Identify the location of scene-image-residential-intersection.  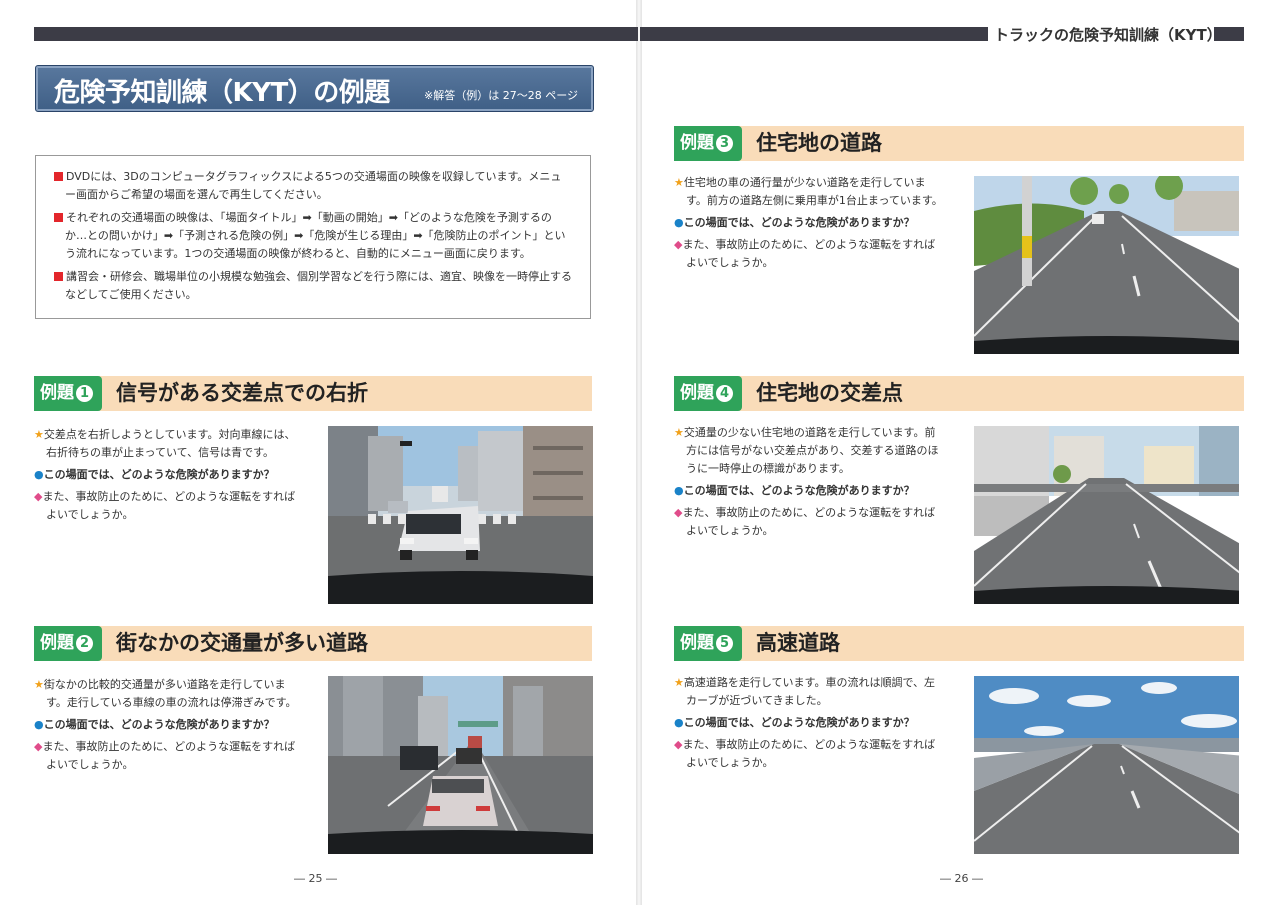
(1106, 515).